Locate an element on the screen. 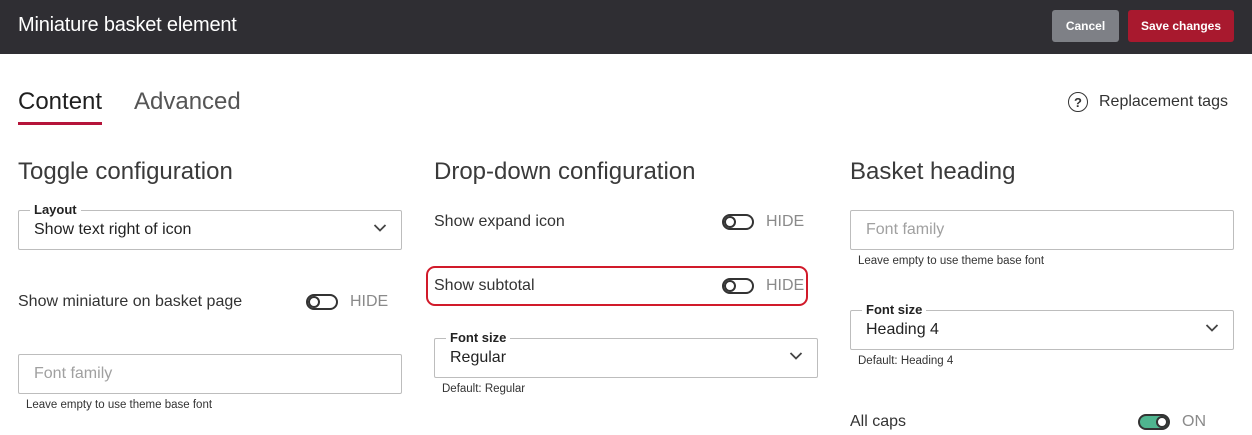 This screenshot has width=1252, height=435. basket-font-size-select: Font size Heading 4 is located at coordinates (1042, 326).